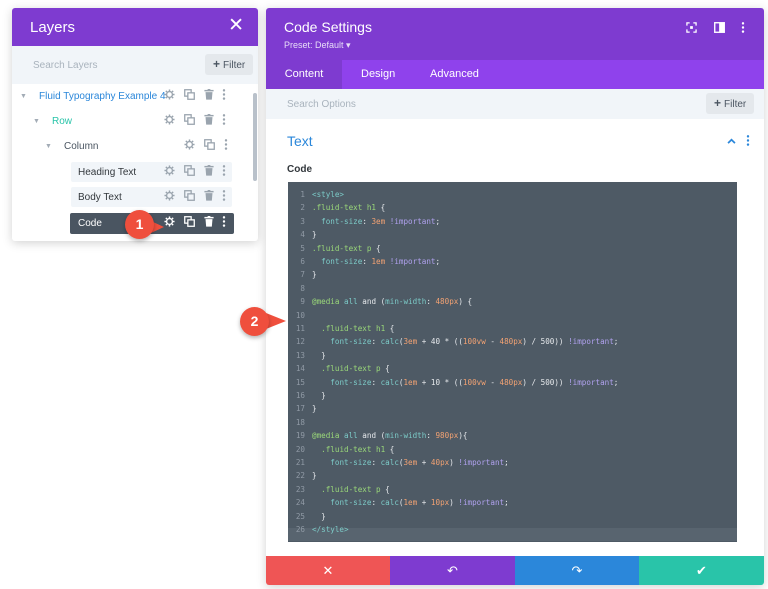  What do you see at coordinates (300, 476) in the screenshot?
I see `line-number: 22` at bounding box center [300, 476].